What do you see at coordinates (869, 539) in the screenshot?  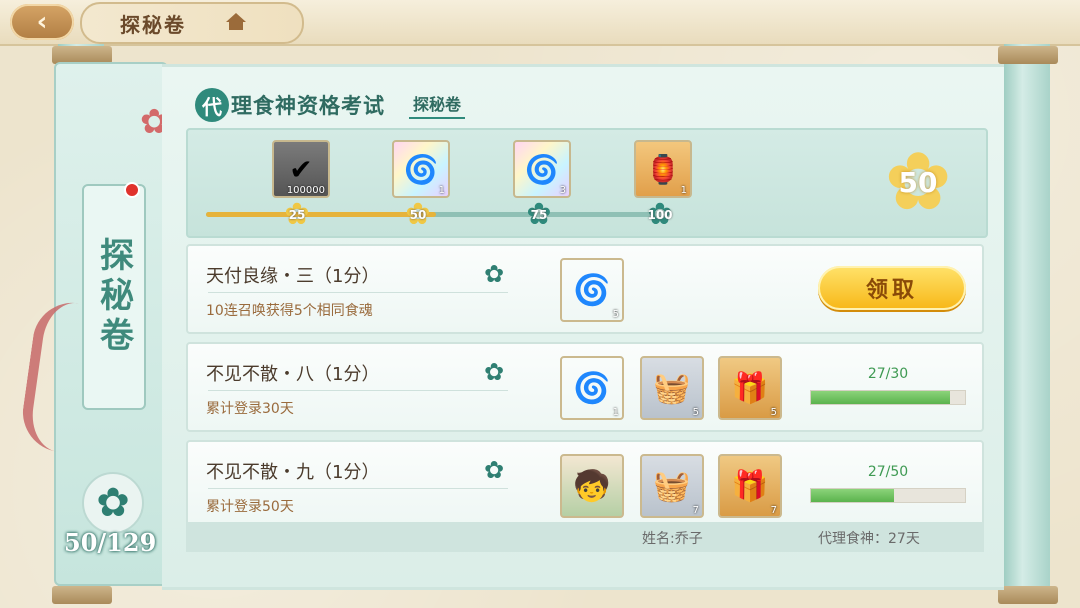 I see `agent-days: 代理食神：27天` at bounding box center [869, 539].